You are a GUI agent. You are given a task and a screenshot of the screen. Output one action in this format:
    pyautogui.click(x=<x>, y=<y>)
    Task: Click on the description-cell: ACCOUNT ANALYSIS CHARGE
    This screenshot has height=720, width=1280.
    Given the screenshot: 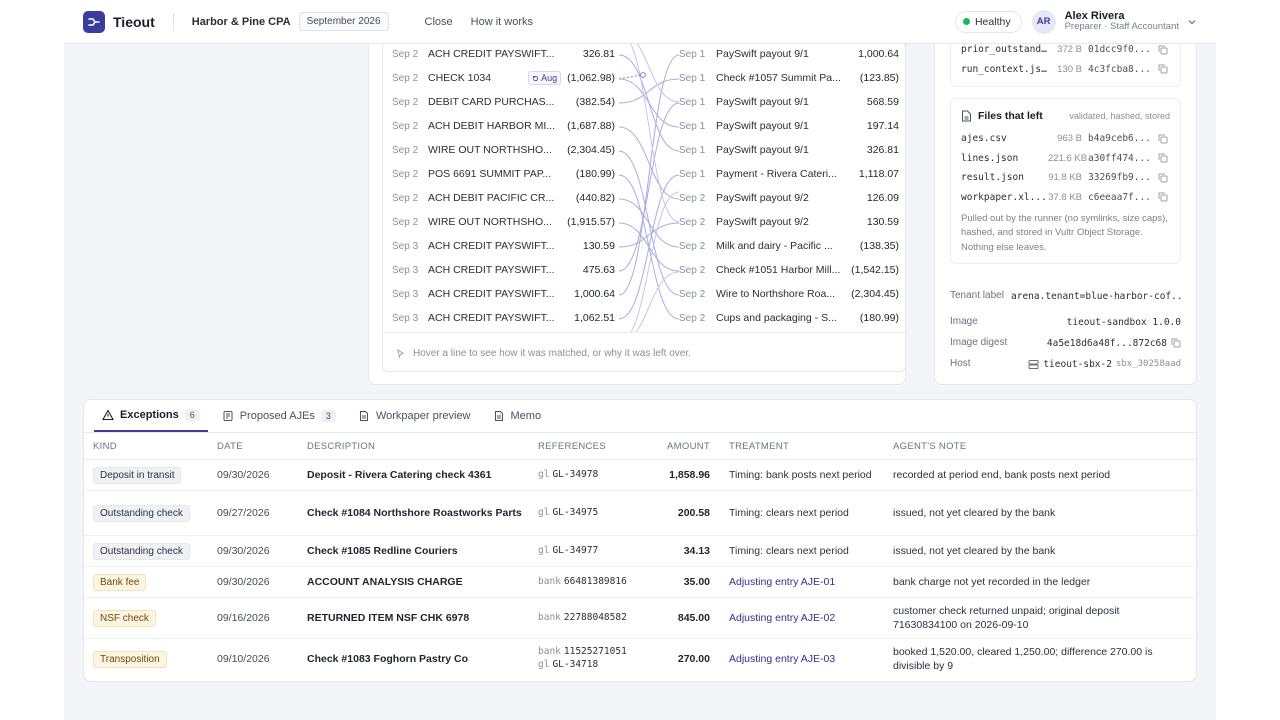 What is the action you would take?
    pyautogui.click(x=385, y=581)
    